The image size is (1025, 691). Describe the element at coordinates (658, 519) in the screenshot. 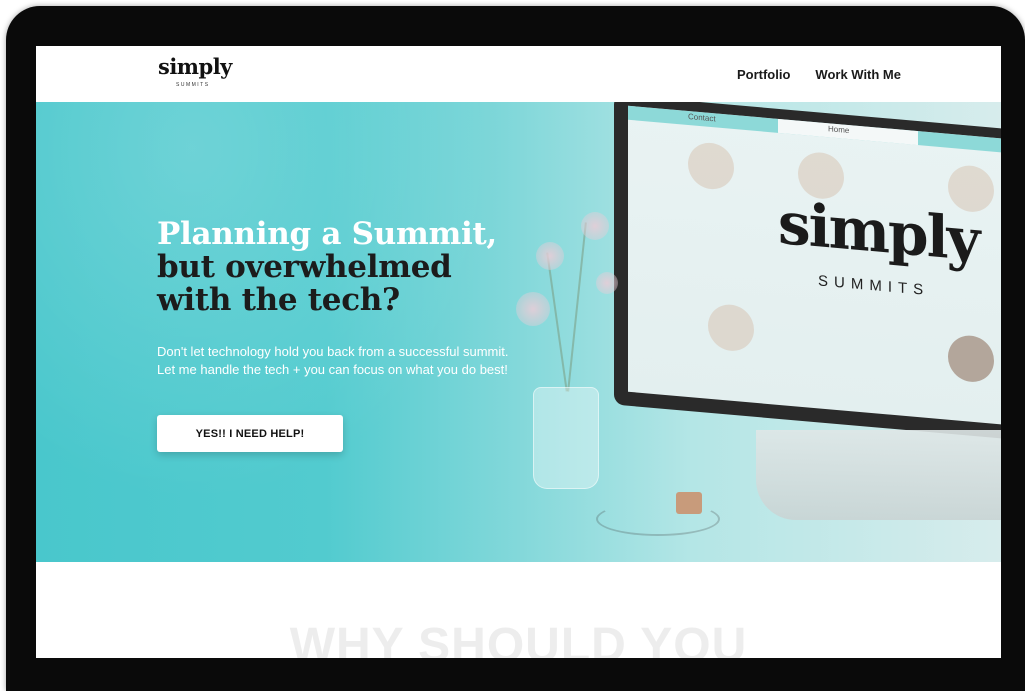

I see `cable` at that location.